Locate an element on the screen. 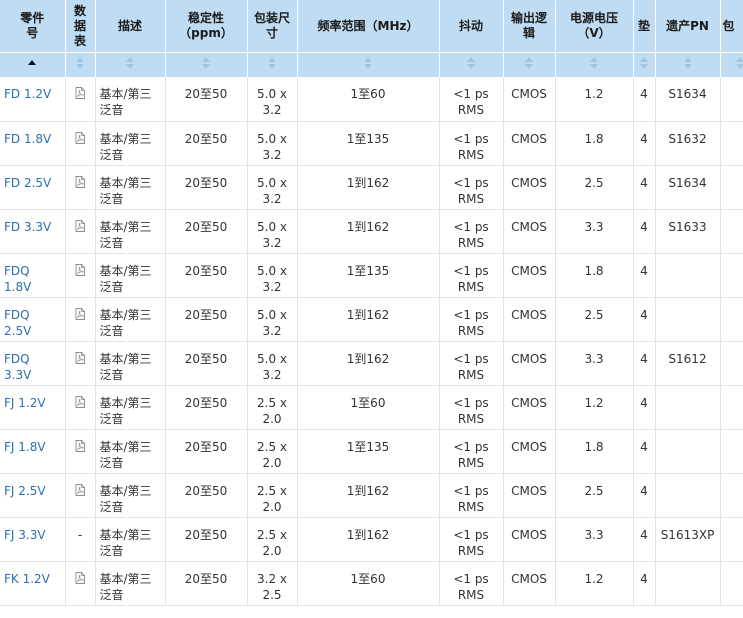 The width and height of the screenshot is (743, 618). sort-cell-voltage is located at coordinates (594, 64).